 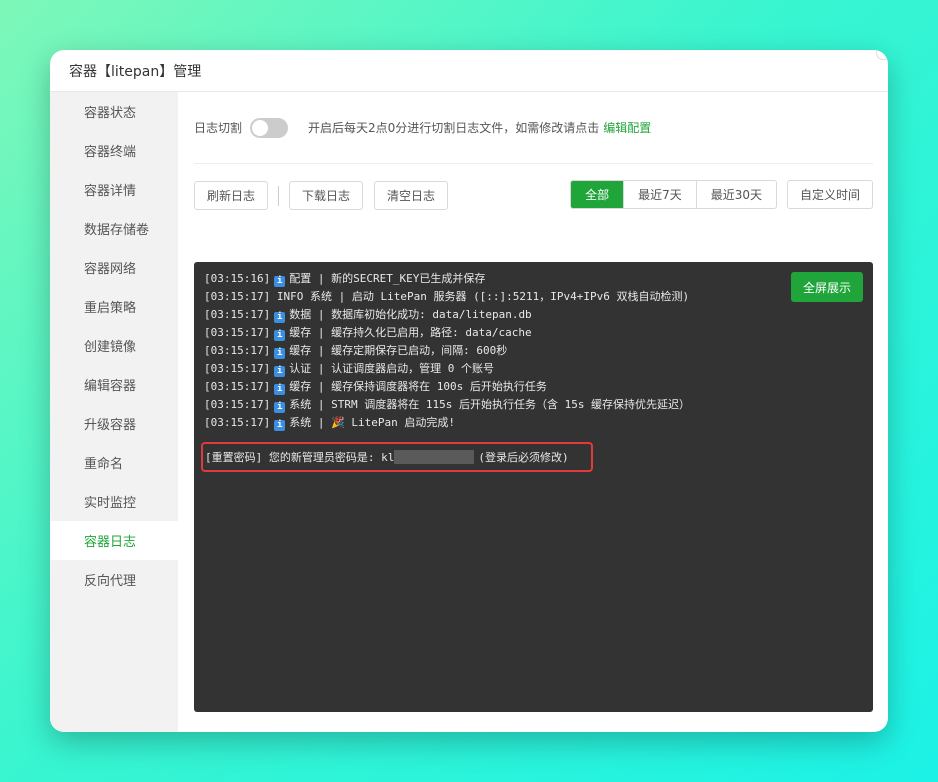 I want to click on refresh-log-button: 刷新日志, so click(x=231, y=195).